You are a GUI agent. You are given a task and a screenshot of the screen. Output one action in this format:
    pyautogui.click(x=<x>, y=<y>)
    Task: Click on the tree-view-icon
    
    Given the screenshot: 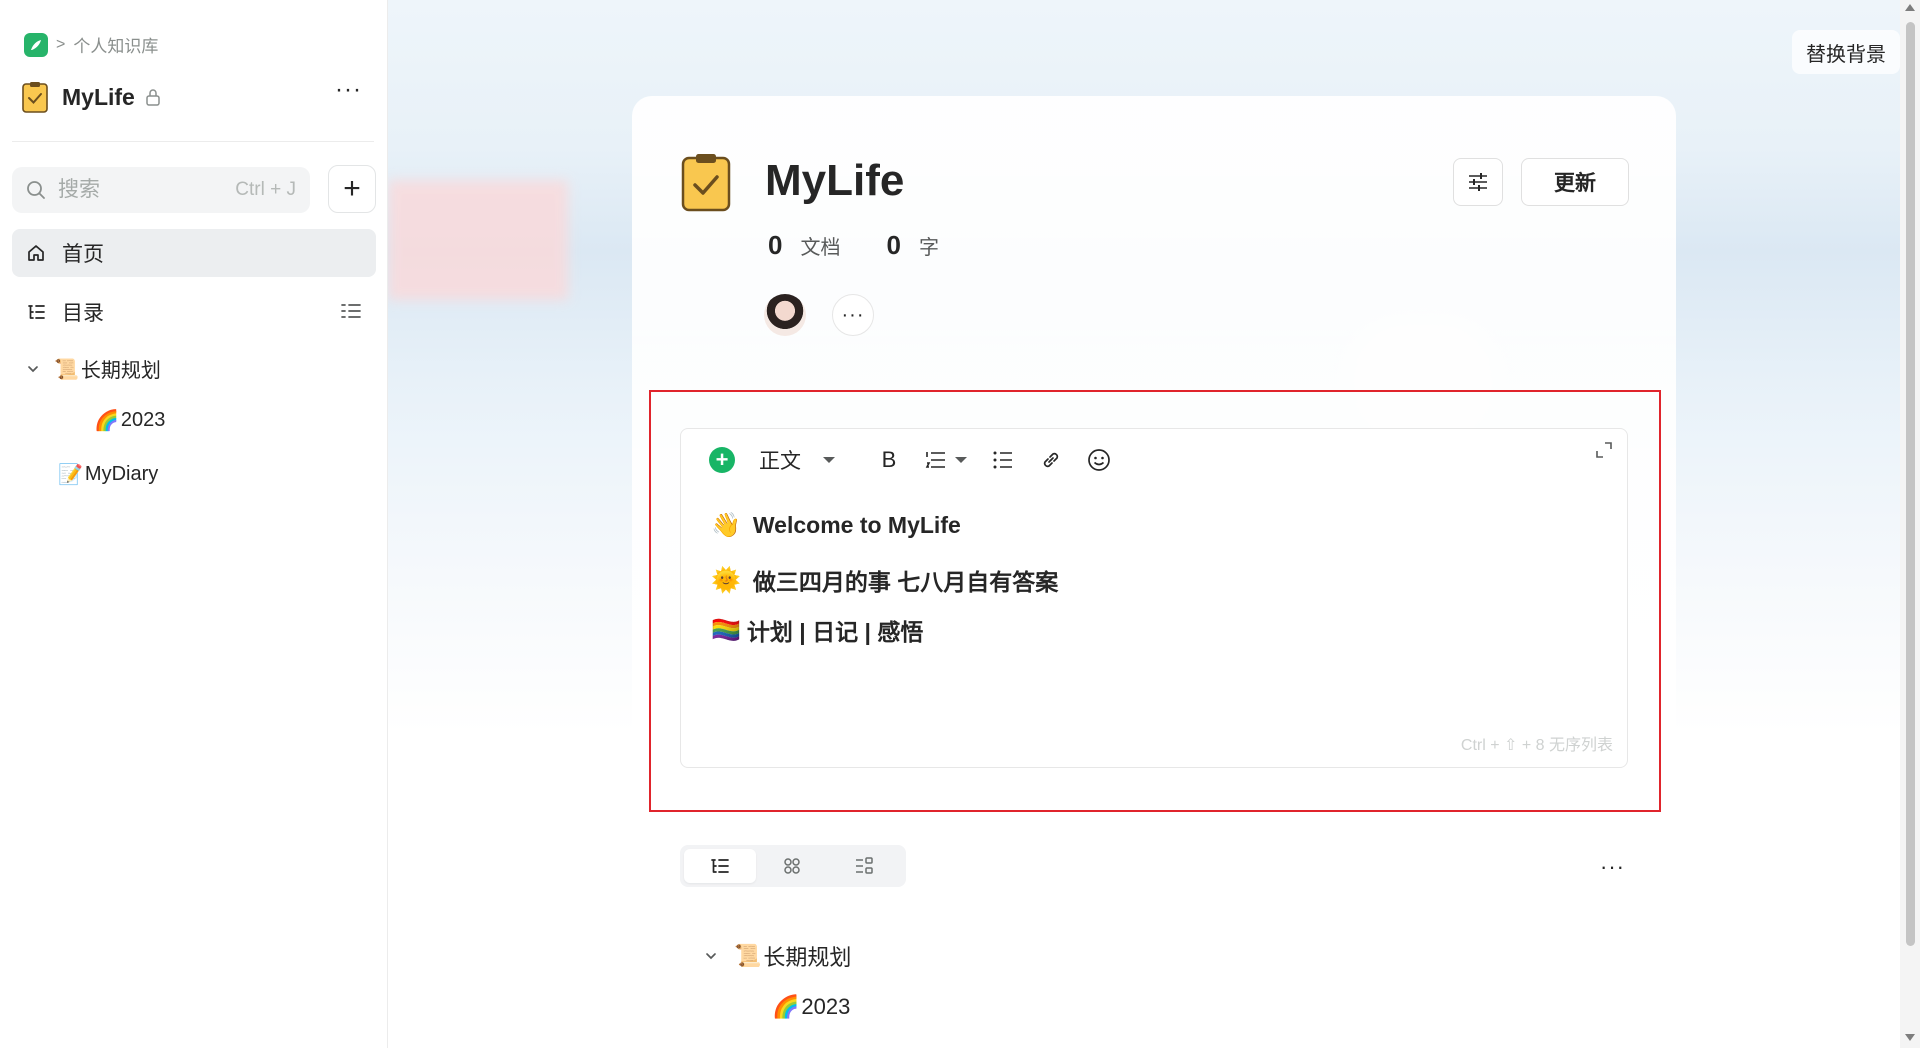 What is the action you would take?
    pyautogui.click(x=720, y=866)
    